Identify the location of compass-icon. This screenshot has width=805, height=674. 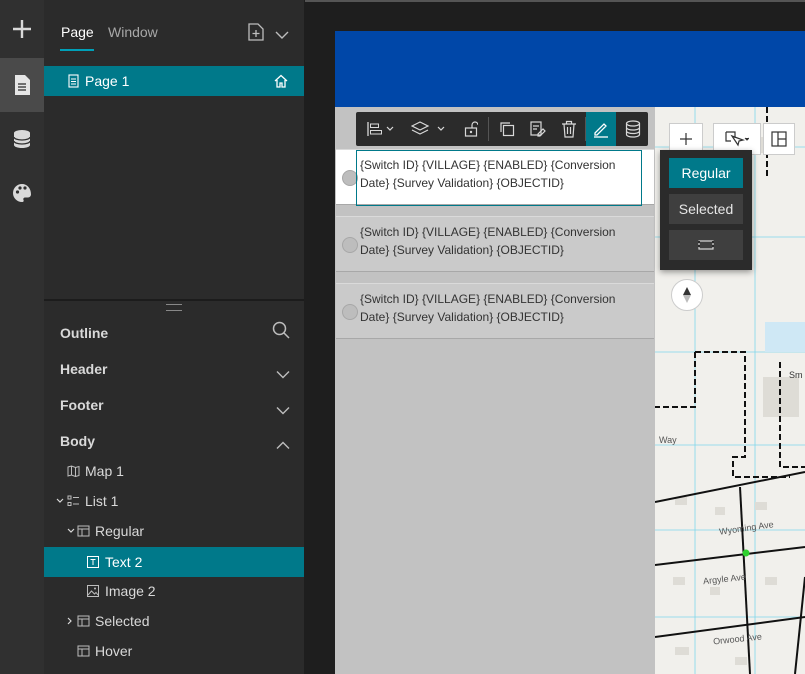
(687, 295).